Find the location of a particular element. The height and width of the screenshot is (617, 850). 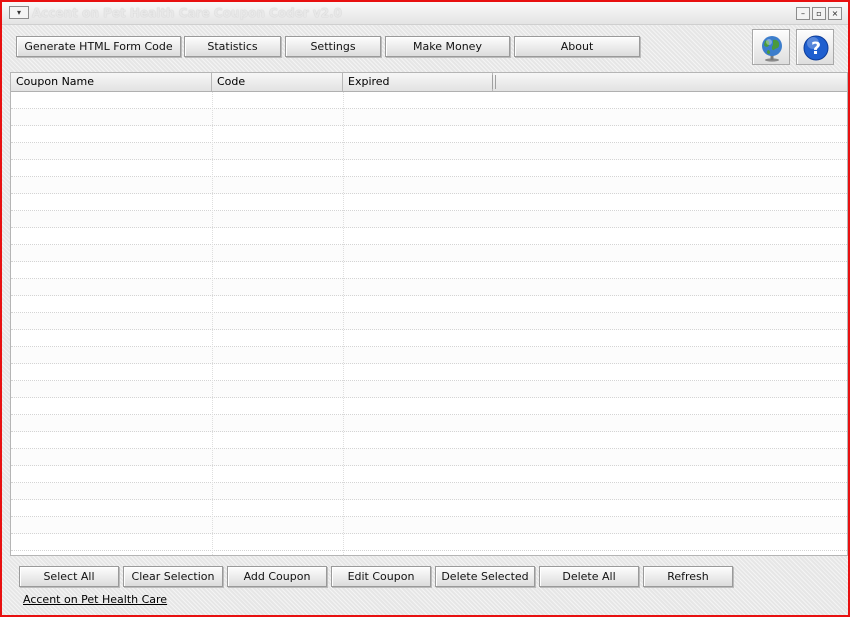

select-all-button: Select All is located at coordinates (69, 576).